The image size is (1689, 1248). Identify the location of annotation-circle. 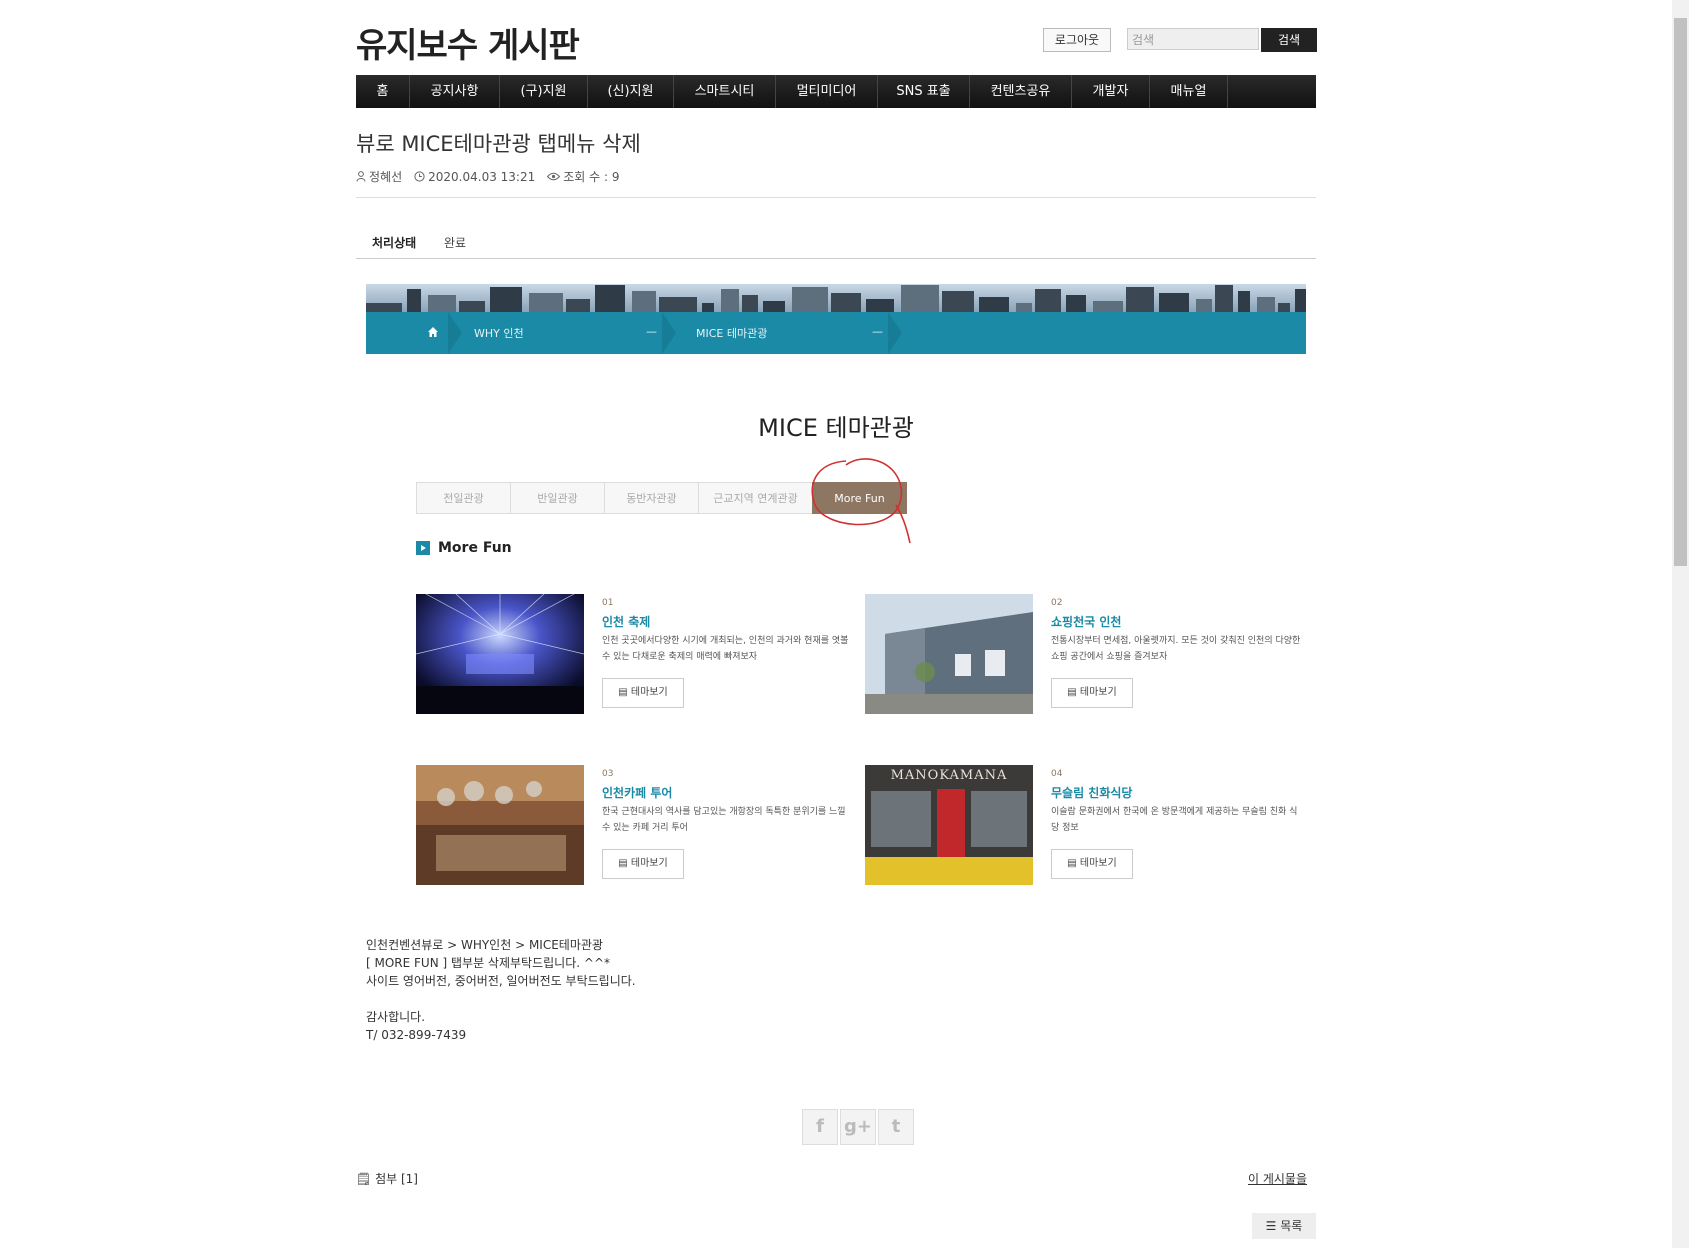
(861, 501).